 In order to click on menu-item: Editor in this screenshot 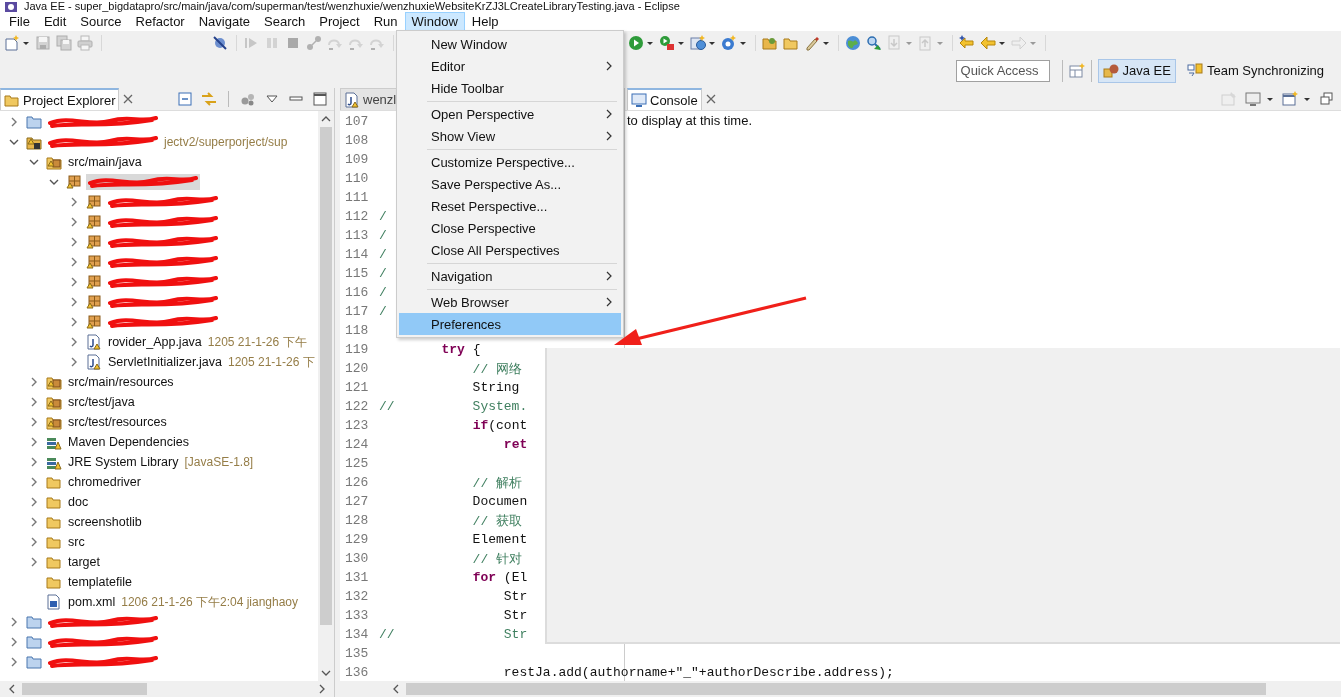, I will do `click(510, 66)`.